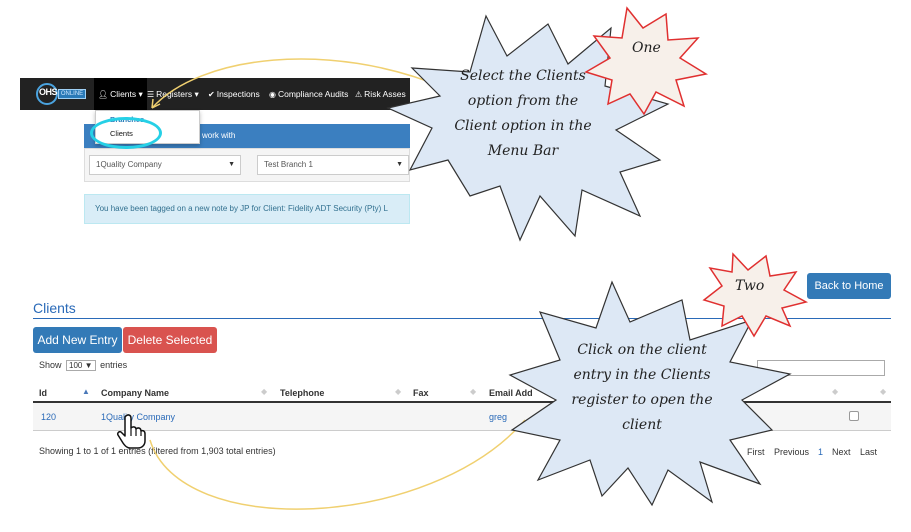 This screenshot has width=911, height=532. What do you see at coordinates (131, 431) in the screenshot?
I see `hand-pointer-icon` at bounding box center [131, 431].